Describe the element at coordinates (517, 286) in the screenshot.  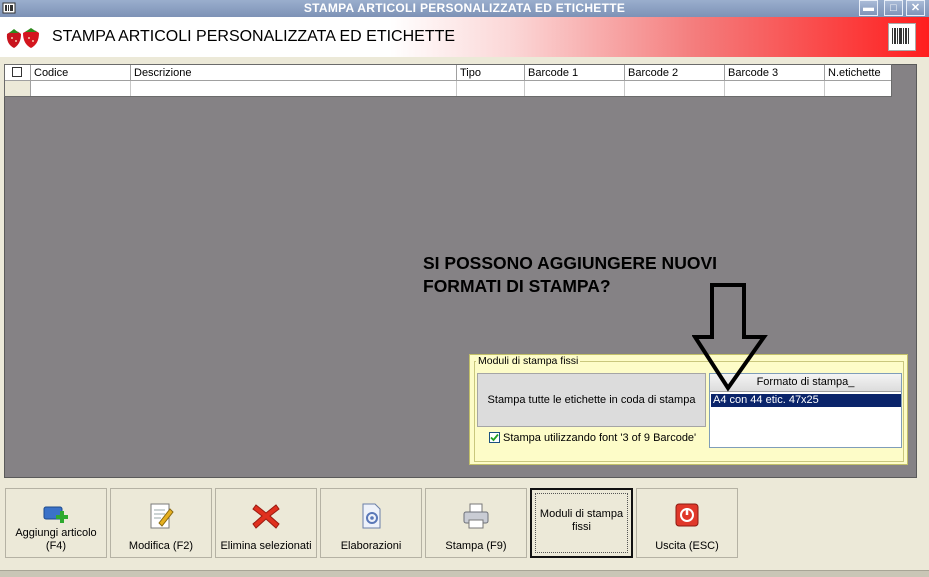
I see `annotation-line: FORMATI DI STAMPA?` at that location.